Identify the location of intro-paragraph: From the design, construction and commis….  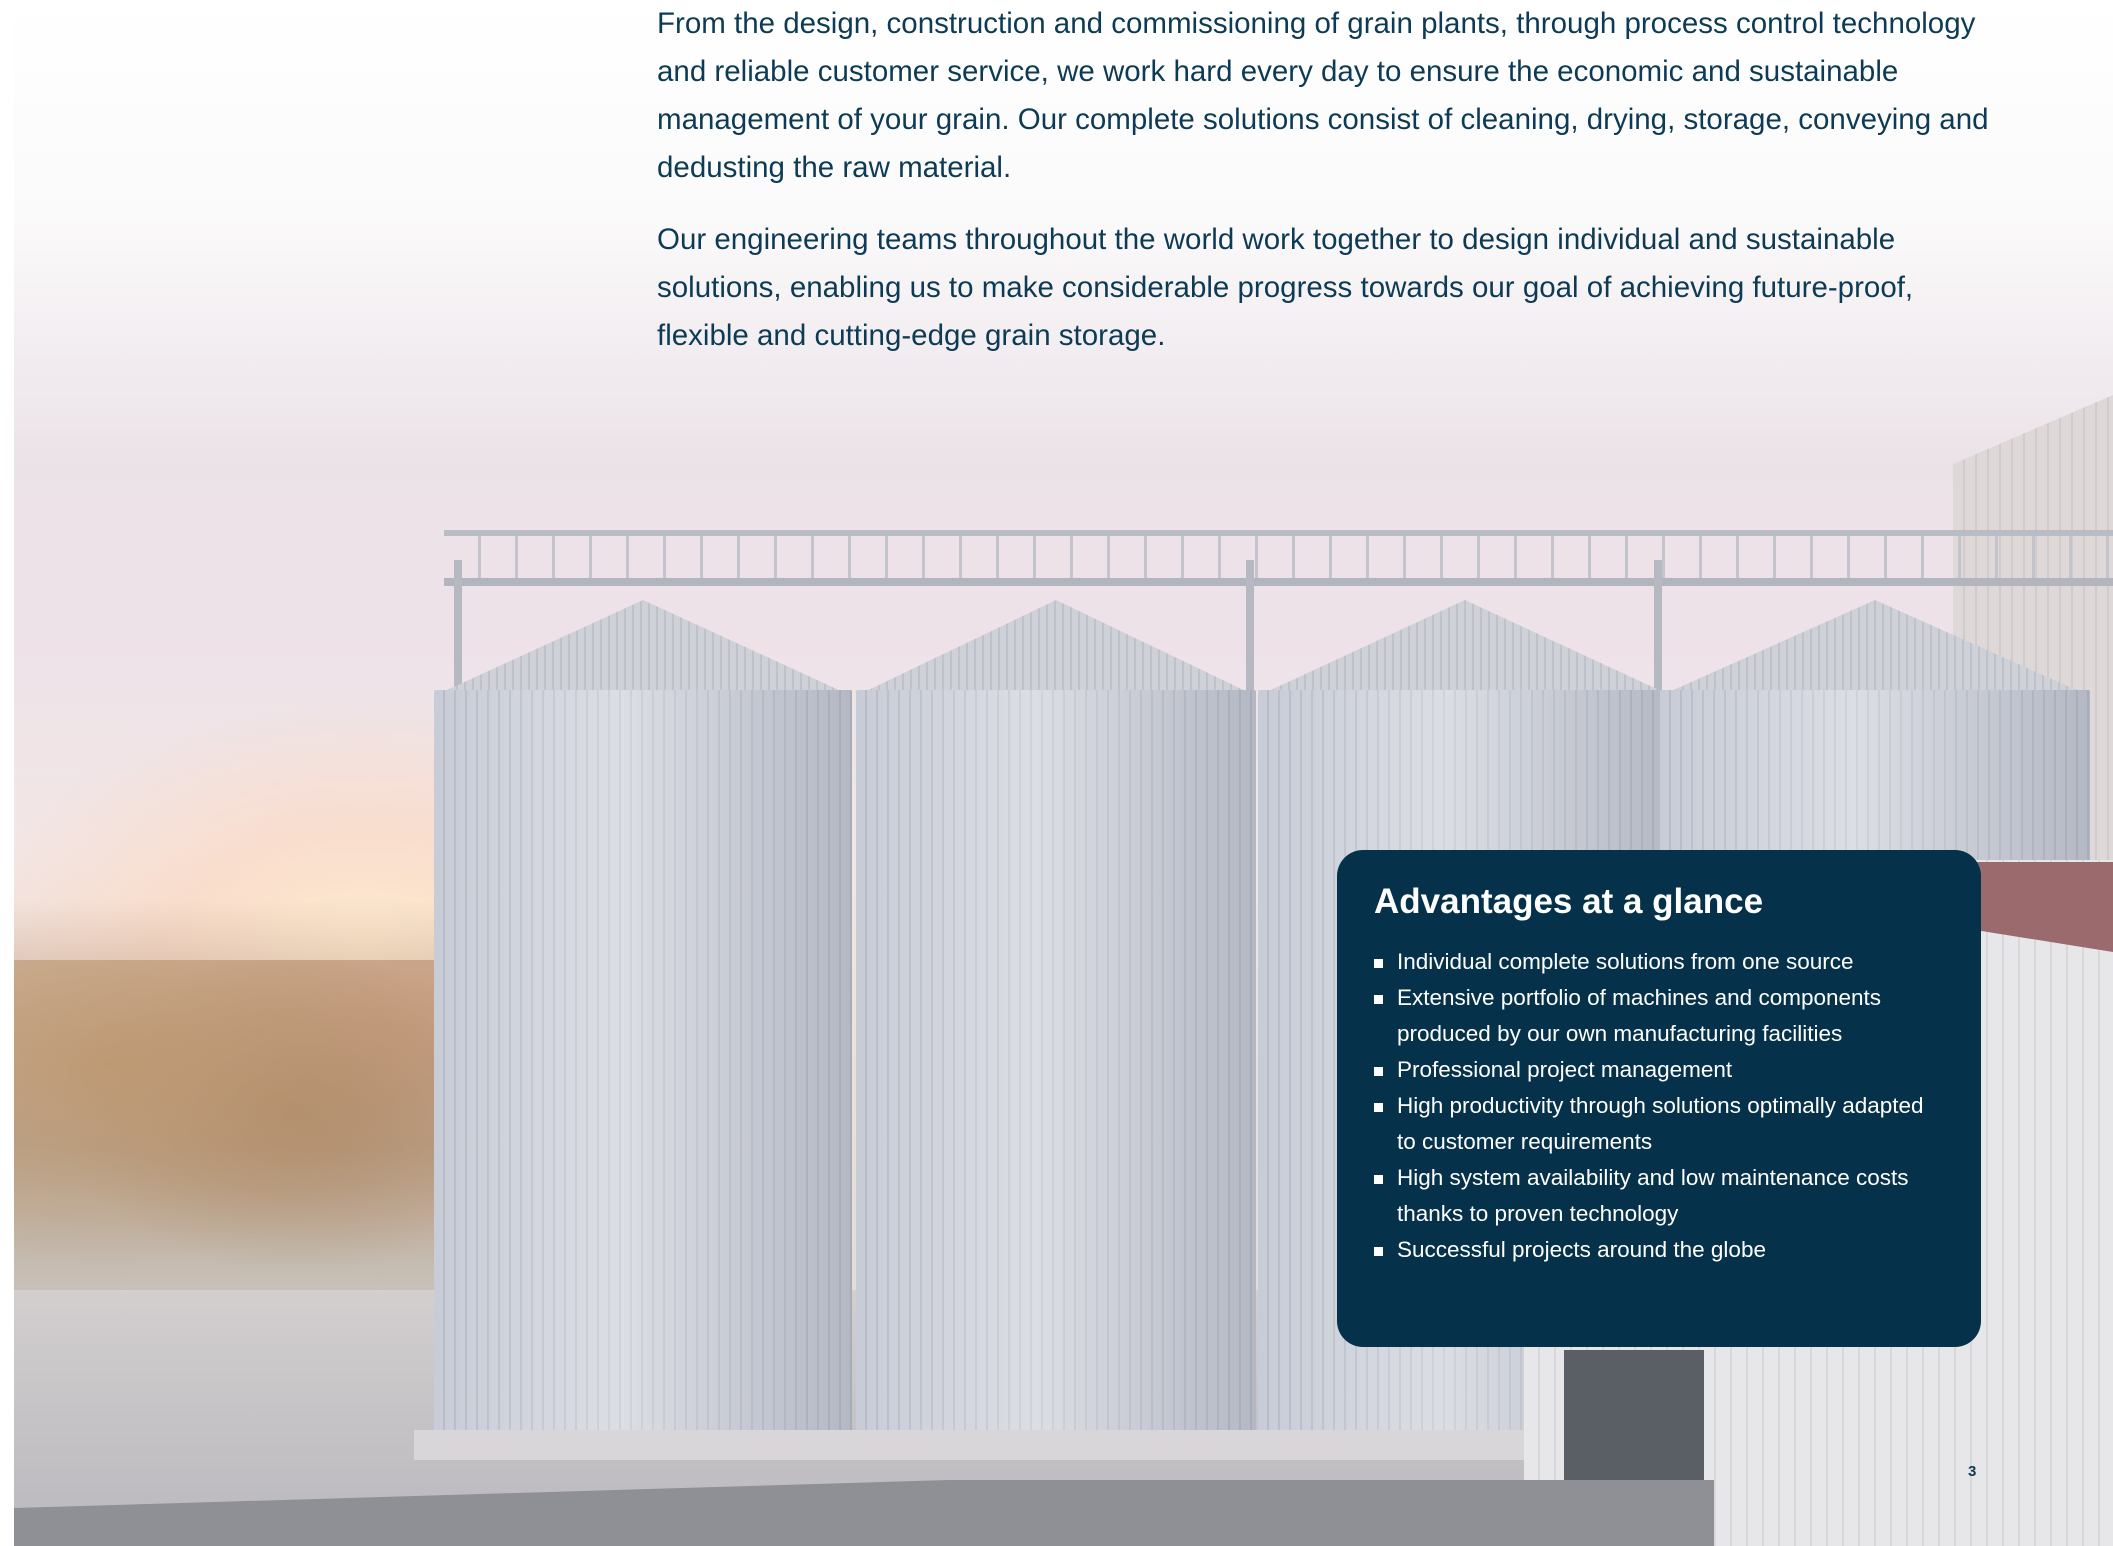
(1323, 95).